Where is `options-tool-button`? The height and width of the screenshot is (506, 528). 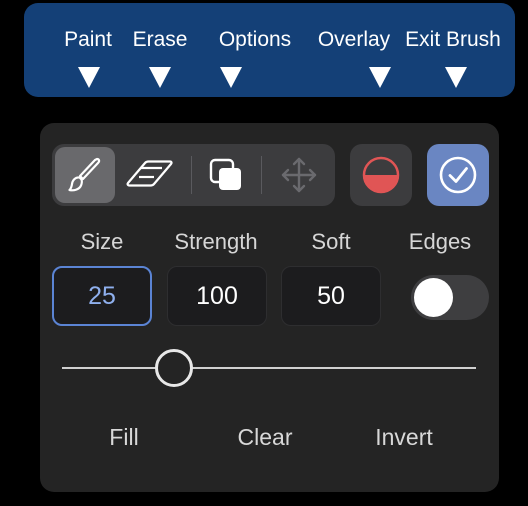 options-tool-button is located at coordinates (226, 175).